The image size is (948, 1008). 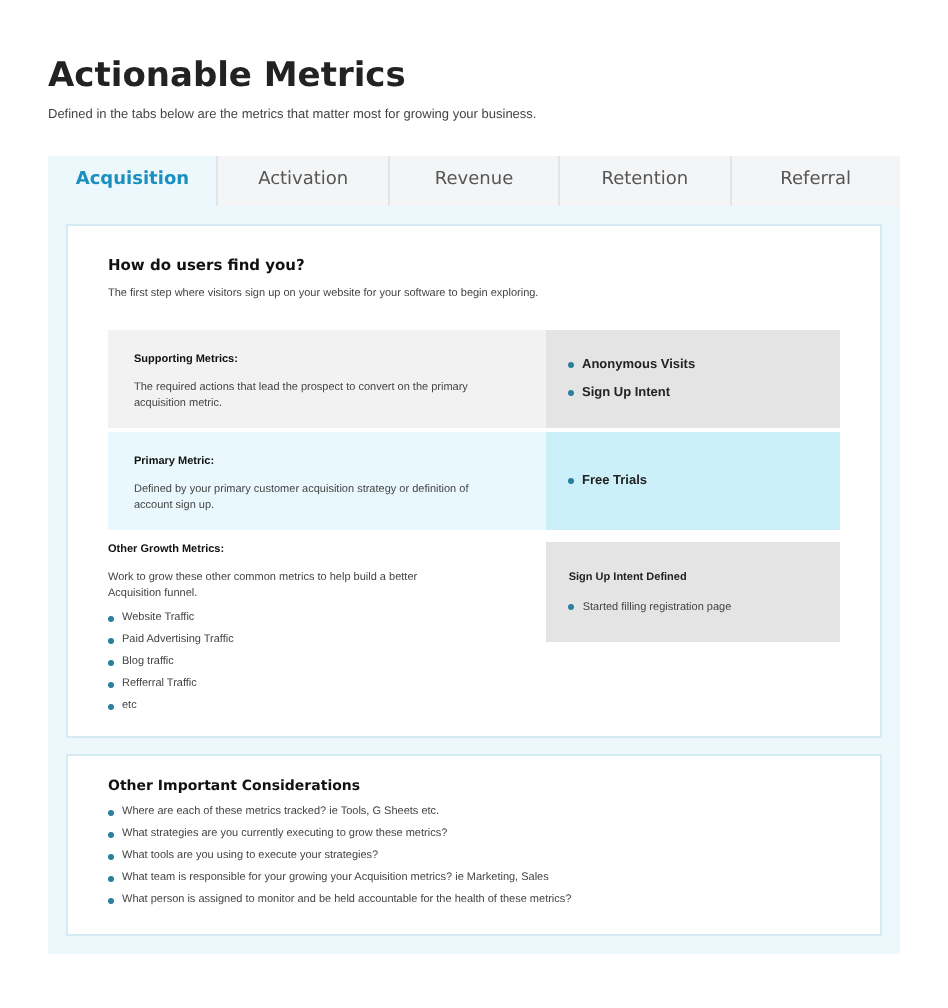 What do you see at coordinates (228, 76) in the screenshot?
I see `page-title: Actionable Metrics` at bounding box center [228, 76].